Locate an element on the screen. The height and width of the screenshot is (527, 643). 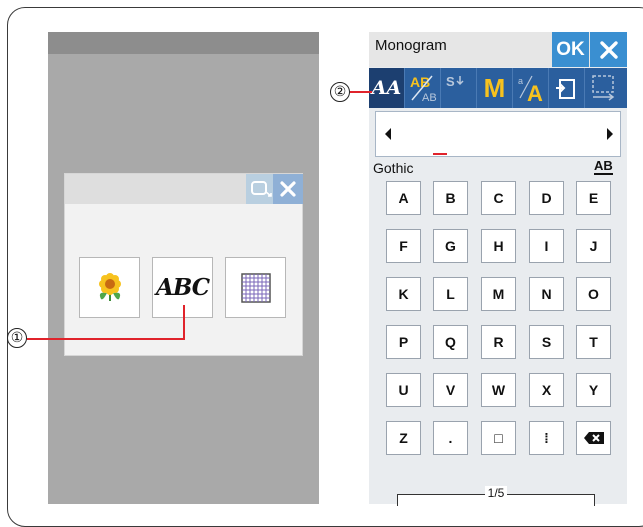
key-s: S is located at coordinates (546, 342).